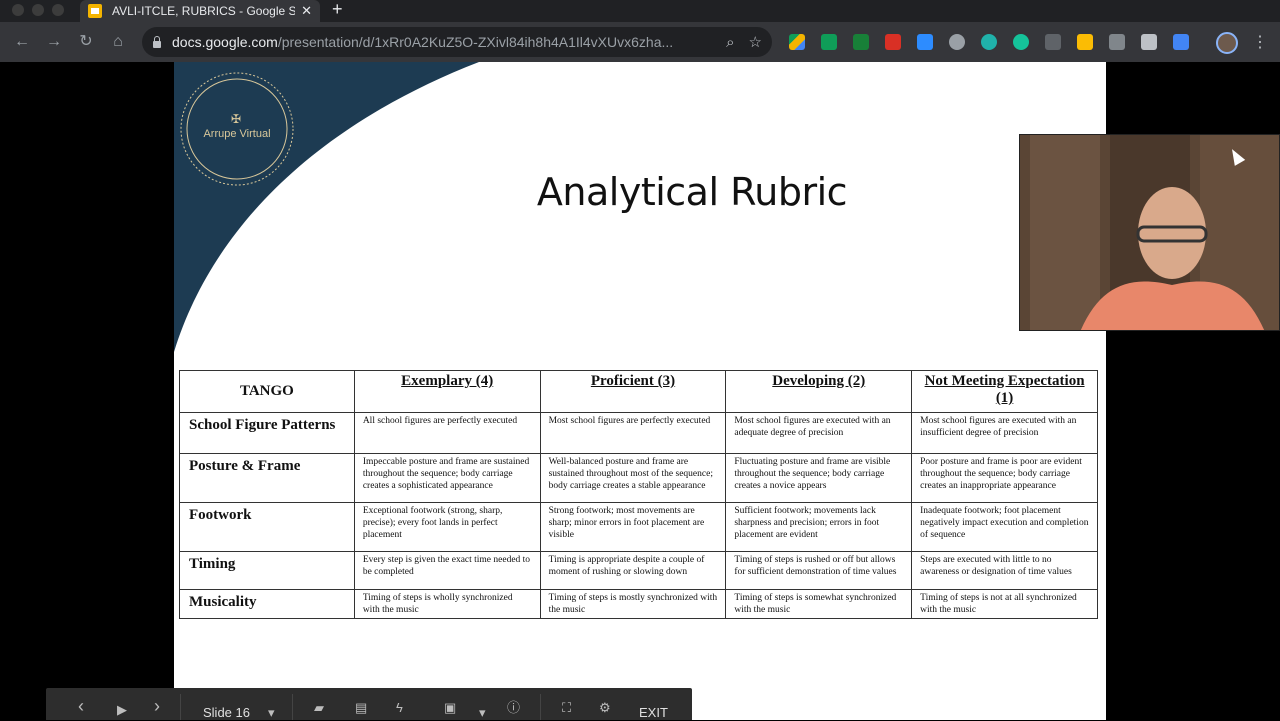 The height and width of the screenshot is (721, 1280). I want to click on presenter-video-frame, so click(1149, 232).